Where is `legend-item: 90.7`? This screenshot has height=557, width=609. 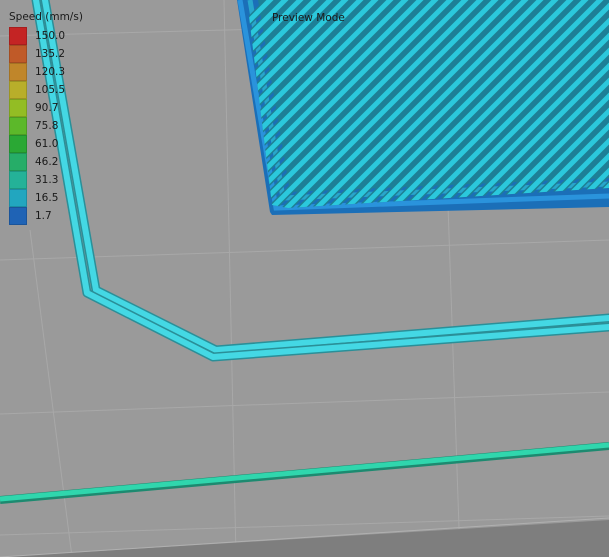
legend-item: 90.7 is located at coordinates (46, 108).